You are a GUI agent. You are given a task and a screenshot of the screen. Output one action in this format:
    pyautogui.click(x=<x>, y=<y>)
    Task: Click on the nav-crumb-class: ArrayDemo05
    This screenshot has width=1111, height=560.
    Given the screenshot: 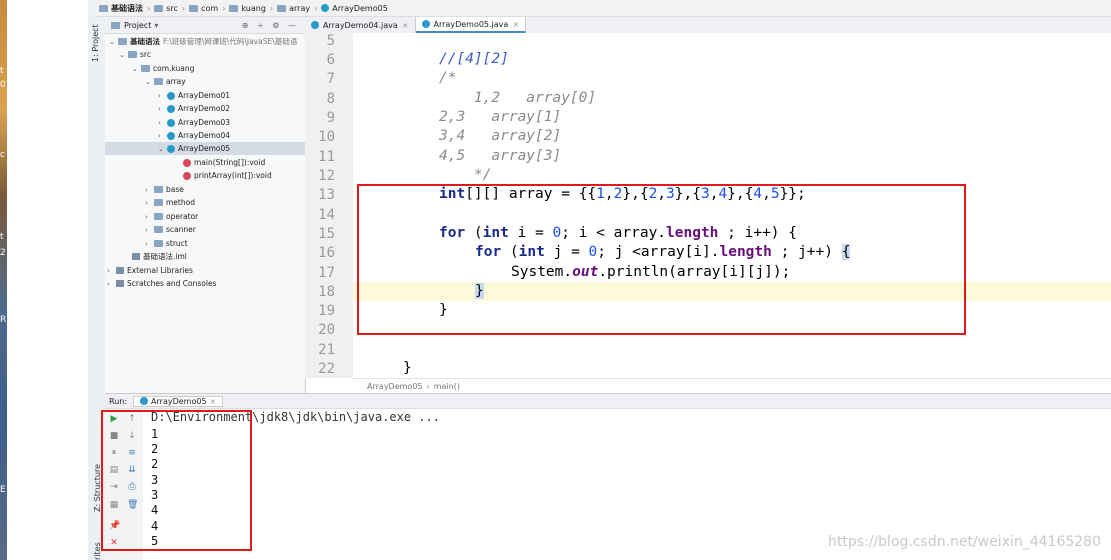 What is the action you would take?
    pyautogui.click(x=354, y=8)
    